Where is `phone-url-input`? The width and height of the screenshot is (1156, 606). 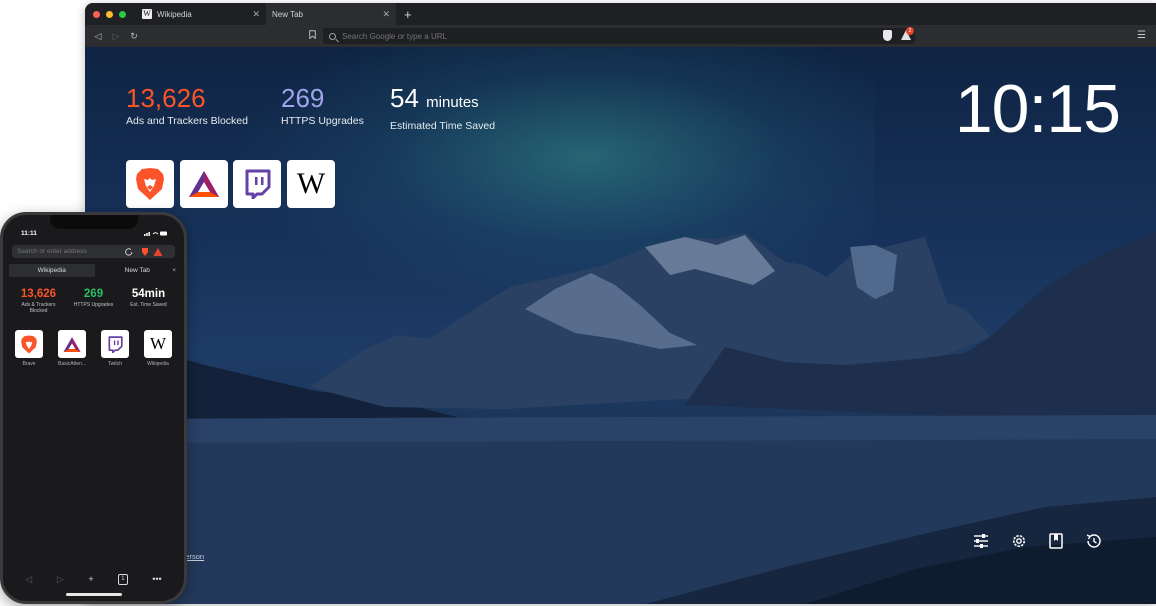
phone-url-input is located at coordinates (71, 251).